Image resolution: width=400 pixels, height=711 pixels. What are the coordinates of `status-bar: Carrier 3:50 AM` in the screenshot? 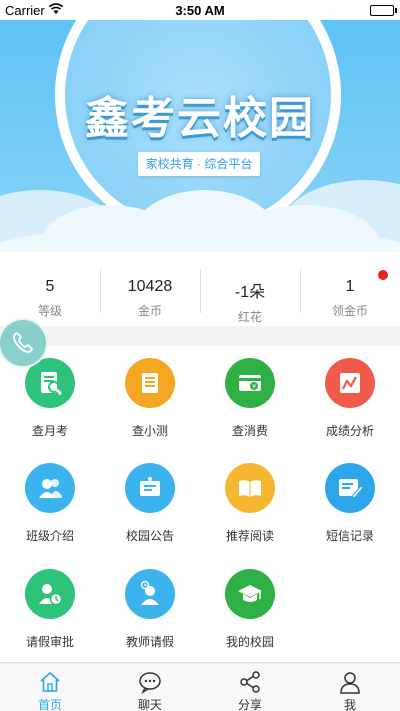 It's located at (200, 10).